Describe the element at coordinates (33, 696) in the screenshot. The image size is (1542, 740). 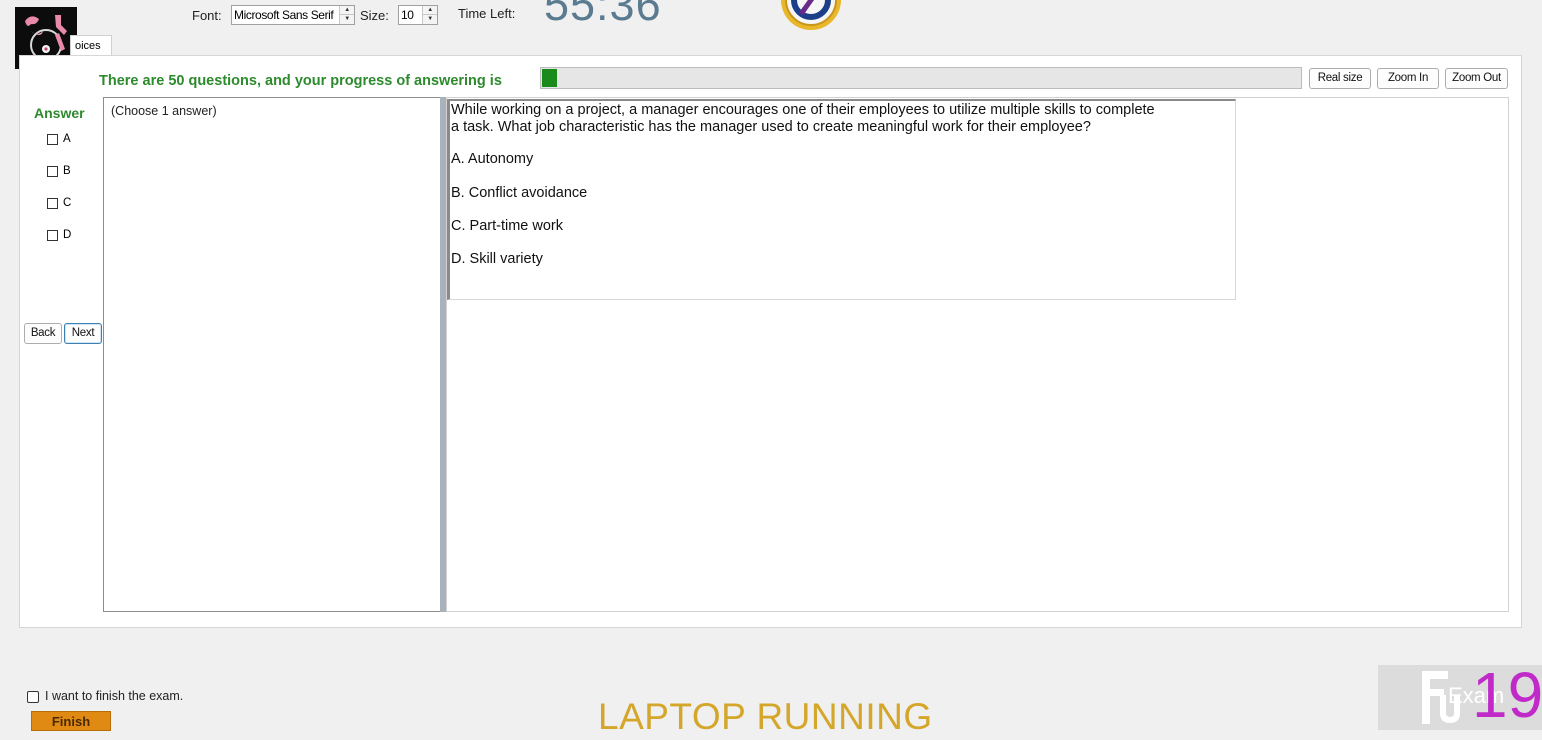
I see `finish-exam-checkbox` at that location.